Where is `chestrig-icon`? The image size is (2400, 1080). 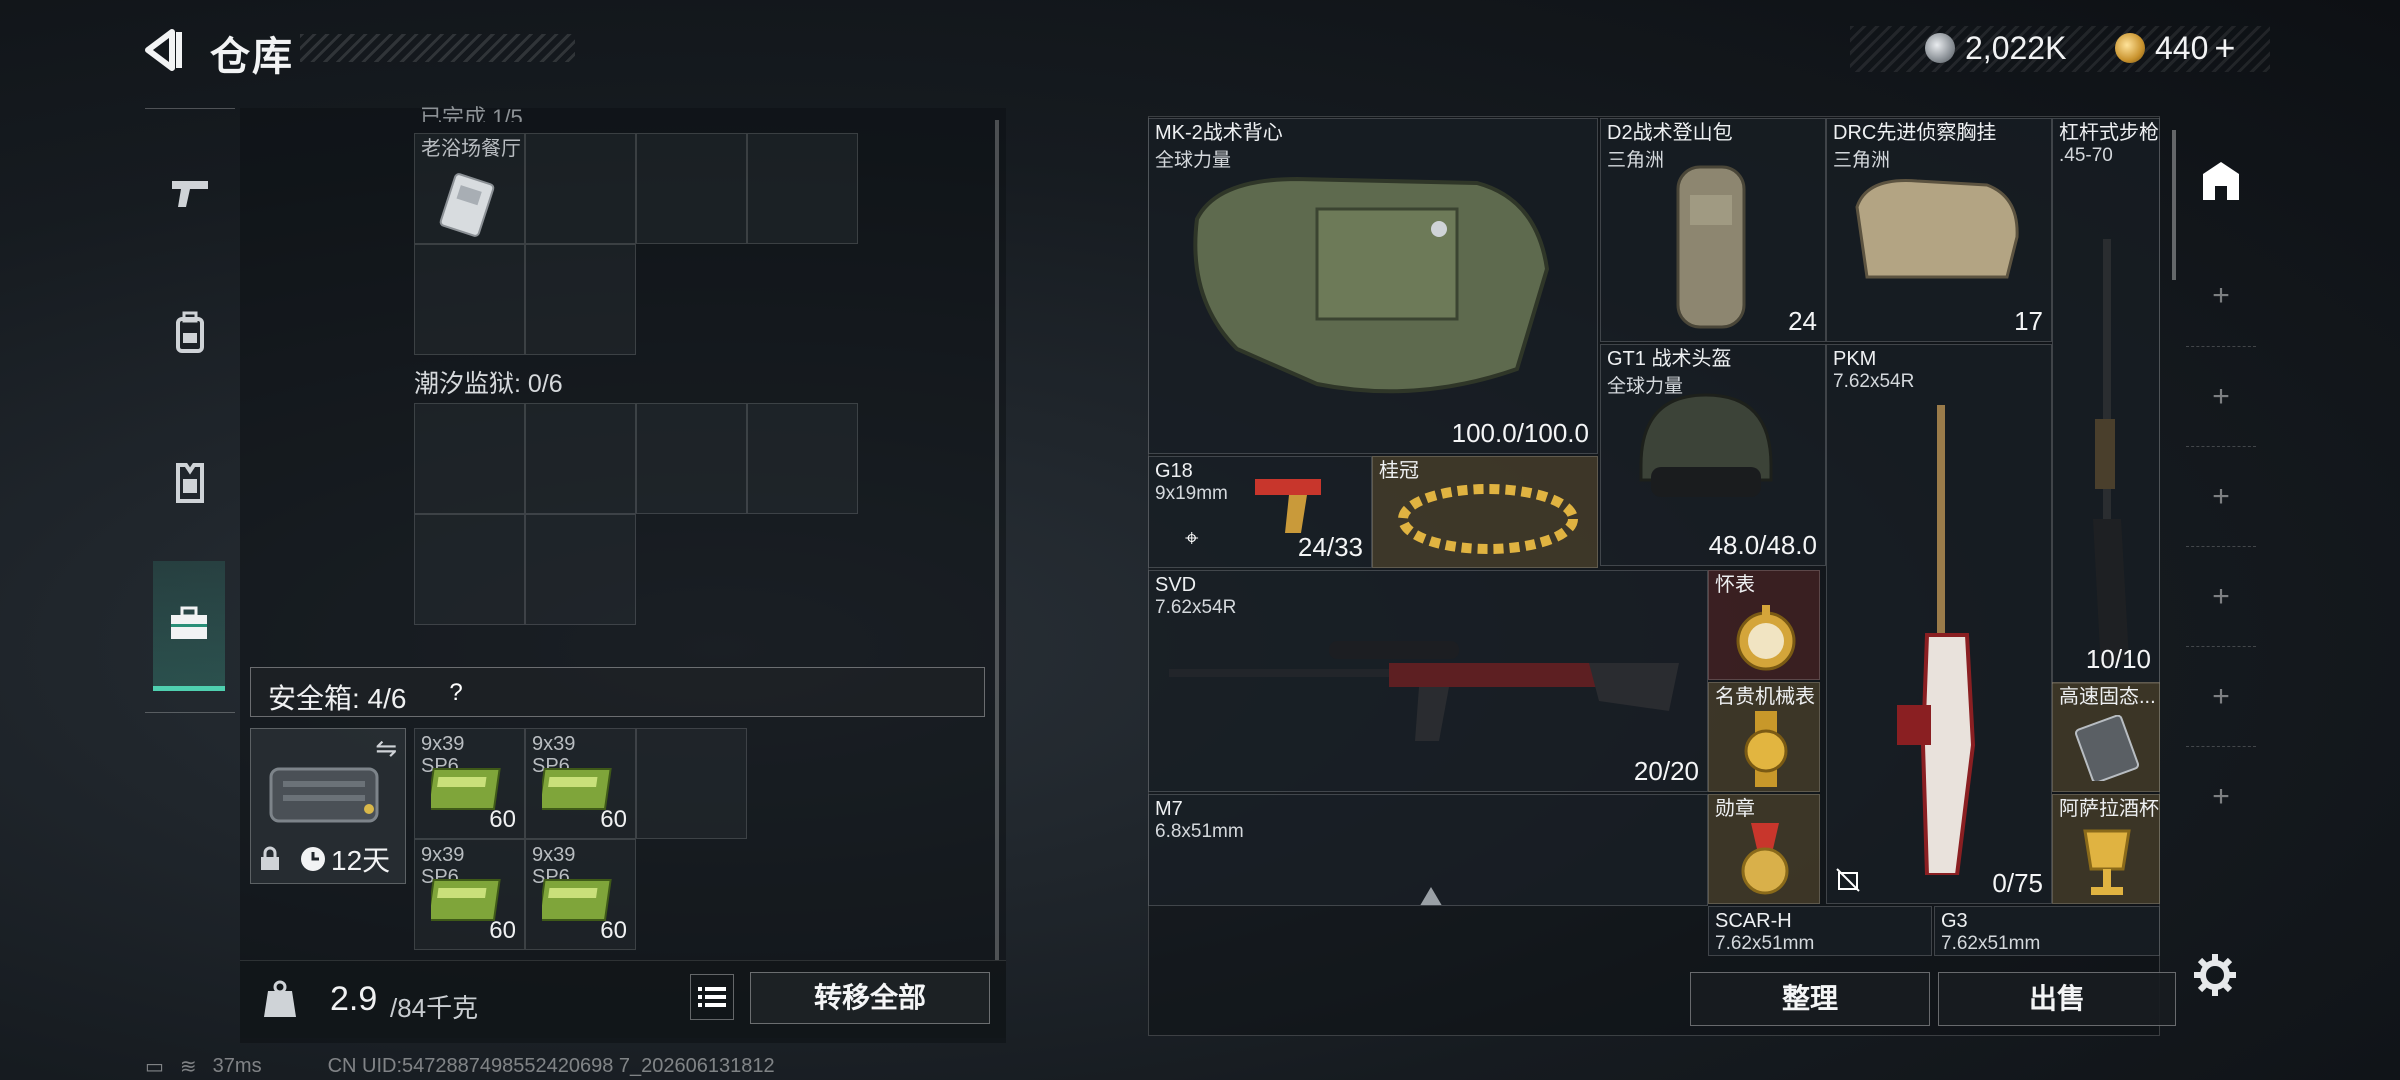
chestrig-icon is located at coordinates (1937, 229).